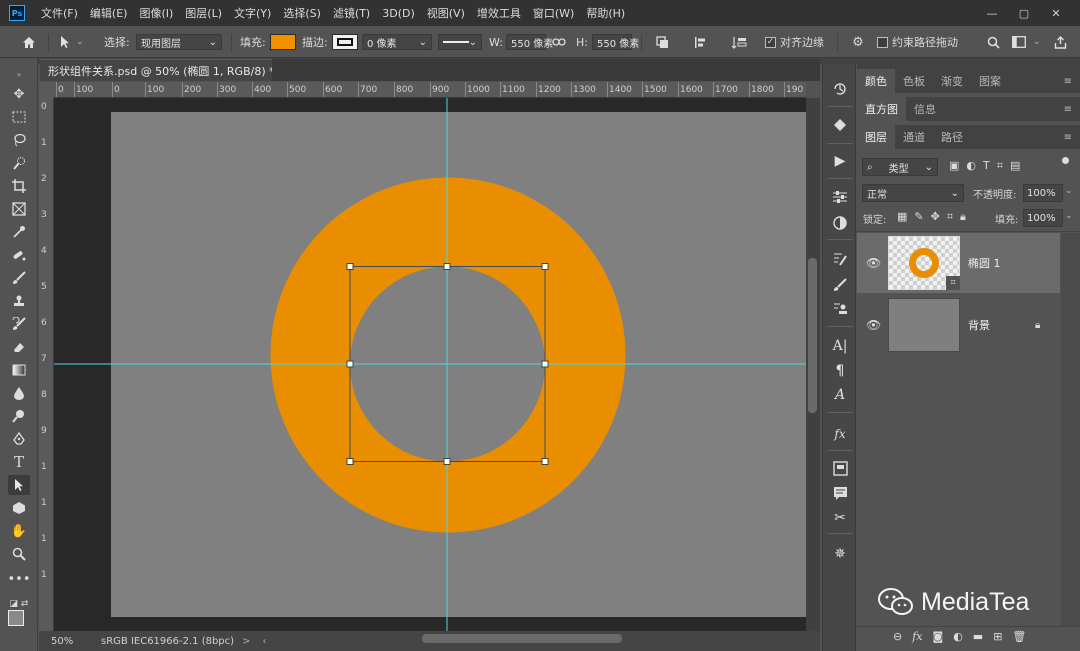 The height and width of the screenshot is (651, 1080). What do you see at coordinates (662, 42) in the screenshot?
I see `path-operations-icon` at bounding box center [662, 42].